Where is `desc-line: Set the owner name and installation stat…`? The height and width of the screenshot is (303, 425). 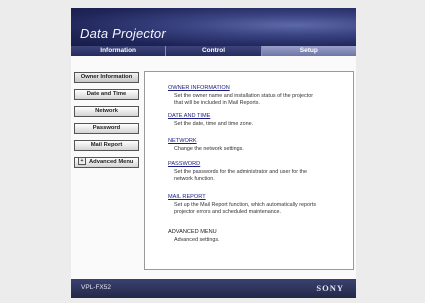 desc-line: Set the owner name and installation stat… is located at coordinates (244, 96).